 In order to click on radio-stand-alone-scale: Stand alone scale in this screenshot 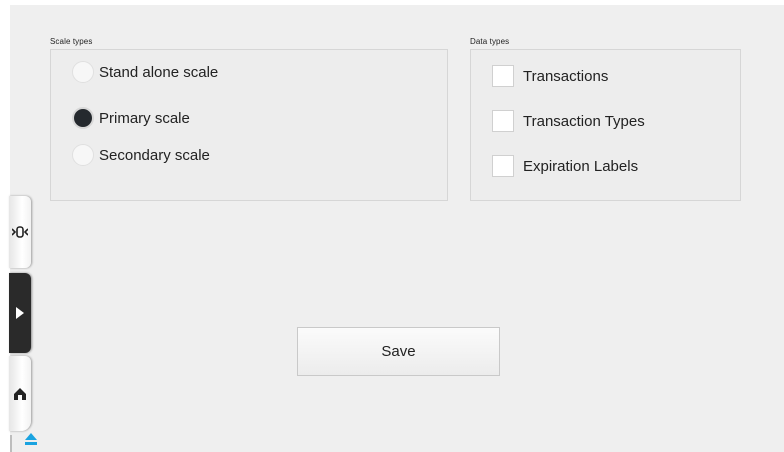, I will do `click(145, 72)`.